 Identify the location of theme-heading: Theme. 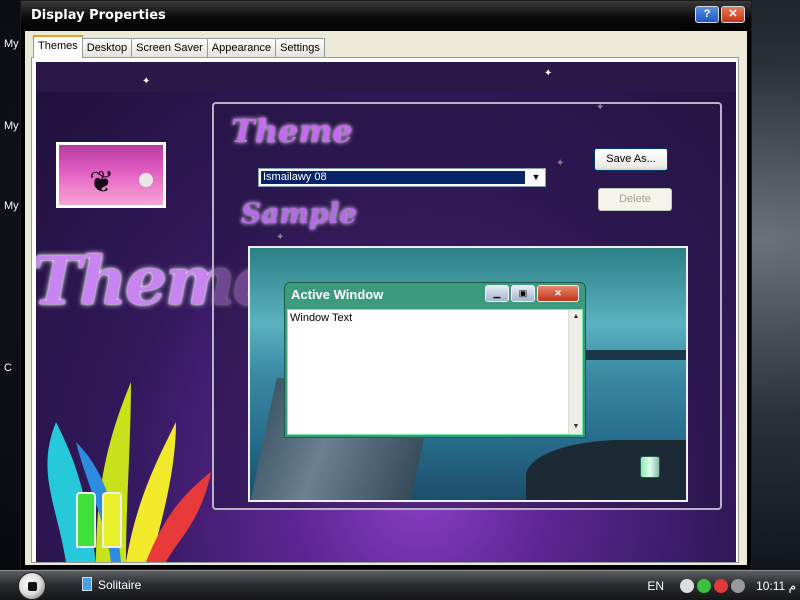
(292, 131).